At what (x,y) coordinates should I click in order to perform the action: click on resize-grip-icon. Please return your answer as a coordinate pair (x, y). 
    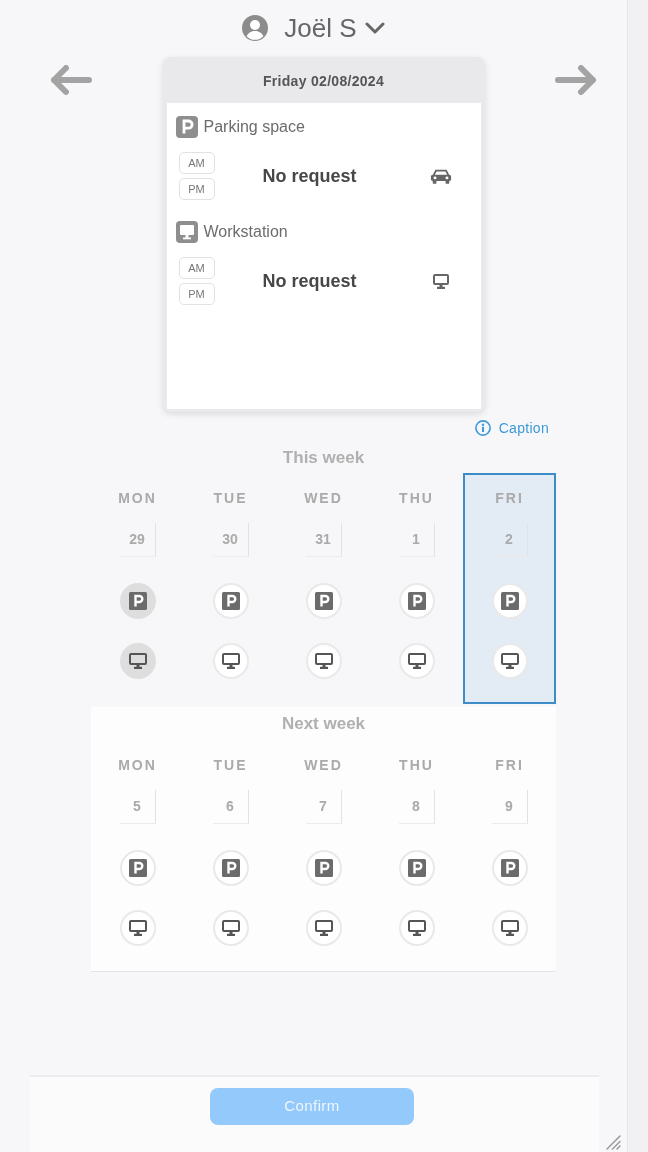
    Looking at the image, I should click on (612, 1141).